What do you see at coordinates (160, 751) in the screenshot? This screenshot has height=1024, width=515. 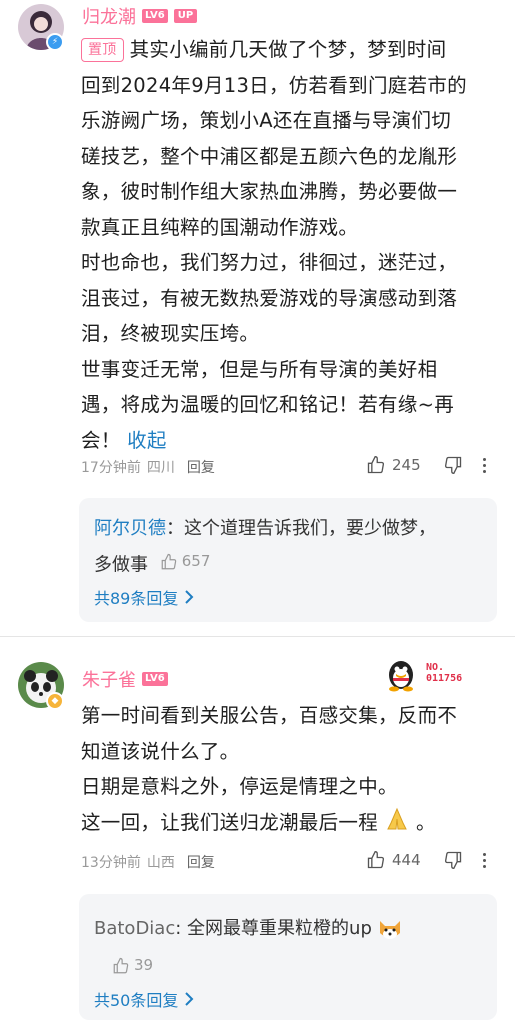 I see `comment-line: 知道该说什么了。` at bounding box center [160, 751].